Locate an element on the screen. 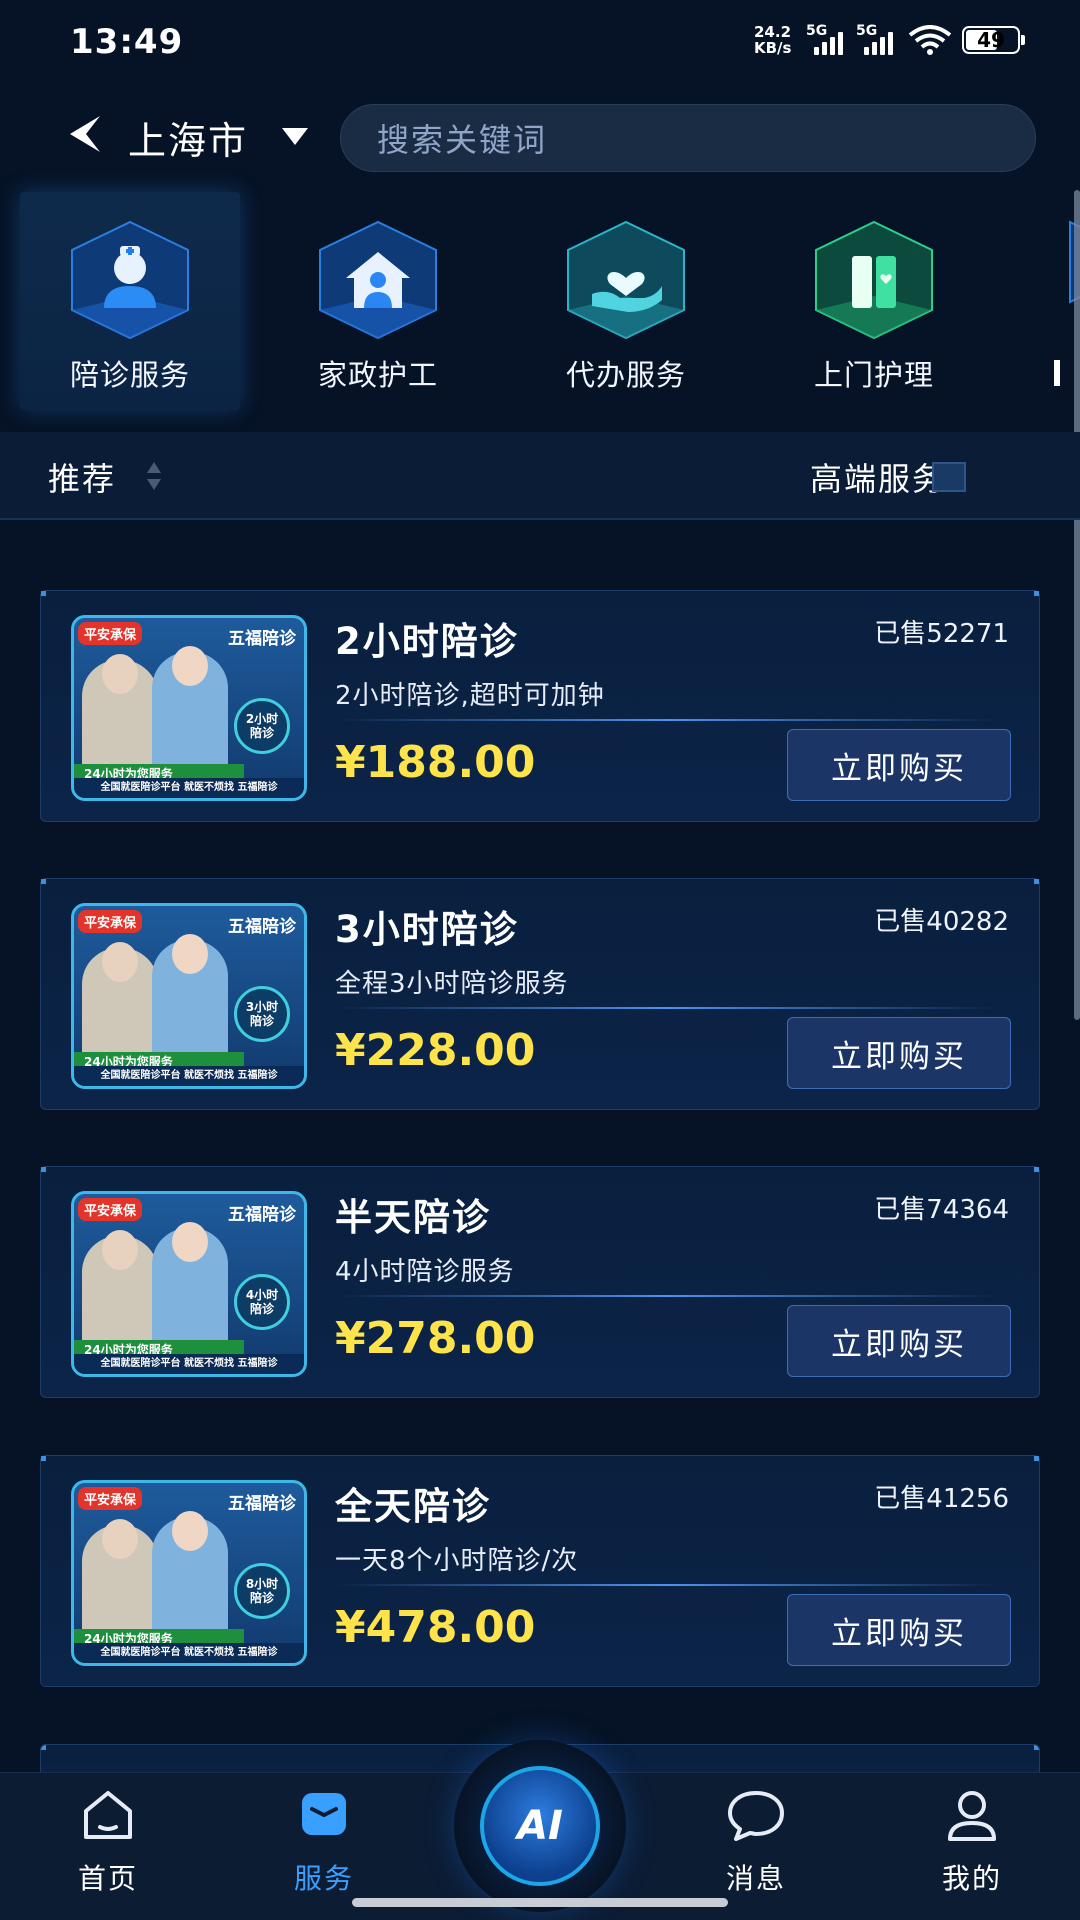 The image size is (1080, 1920). premium-service-checkbox is located at coordinates (949, 477).